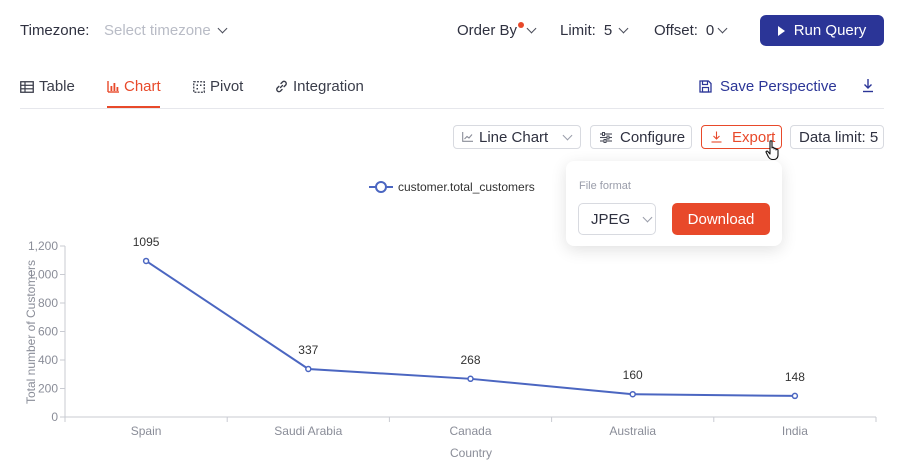 Image resolution: width=907 pixels, height=471 pixels. Describe the element at coordinates (48, 303) in the screenshot. I see `y-tick-label: 800` at that location.